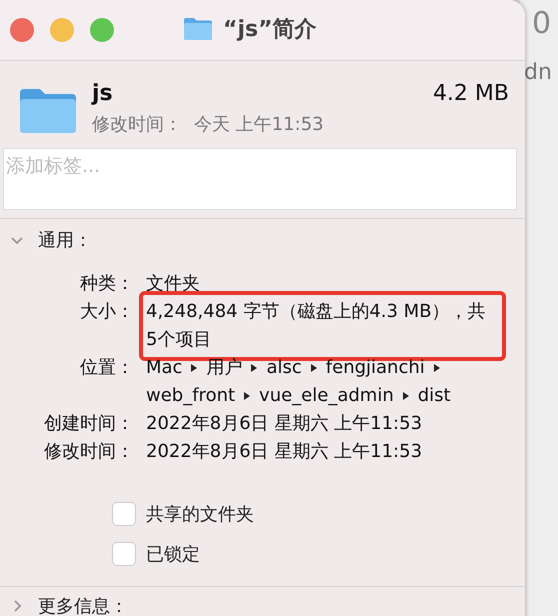 The image size is (558, 616). Describe the element at coordinates (137, 124) in the screenshot. I see `modified-label: 修改时间：` at that location.